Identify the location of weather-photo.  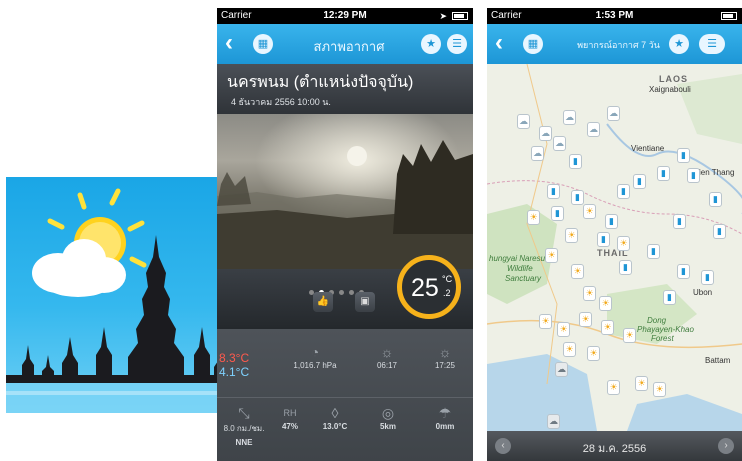
(345, 191).